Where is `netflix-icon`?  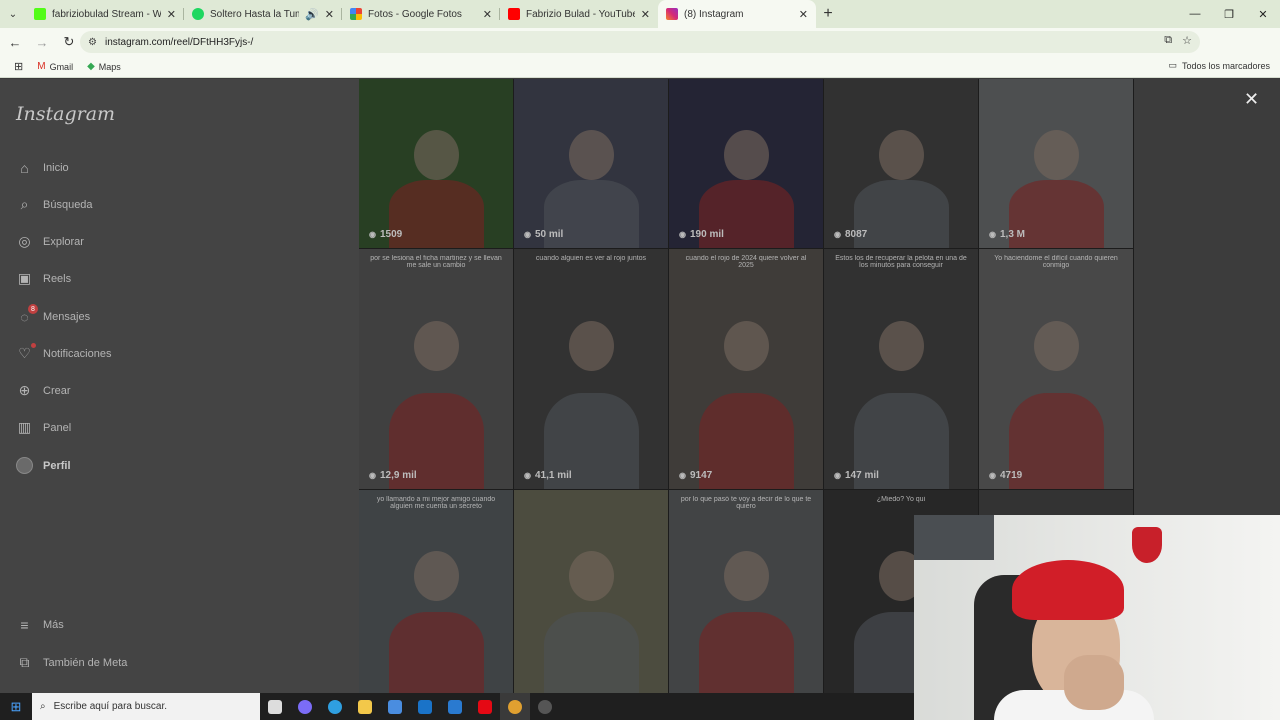 netflix-icon is located at coordinates (485, 706).